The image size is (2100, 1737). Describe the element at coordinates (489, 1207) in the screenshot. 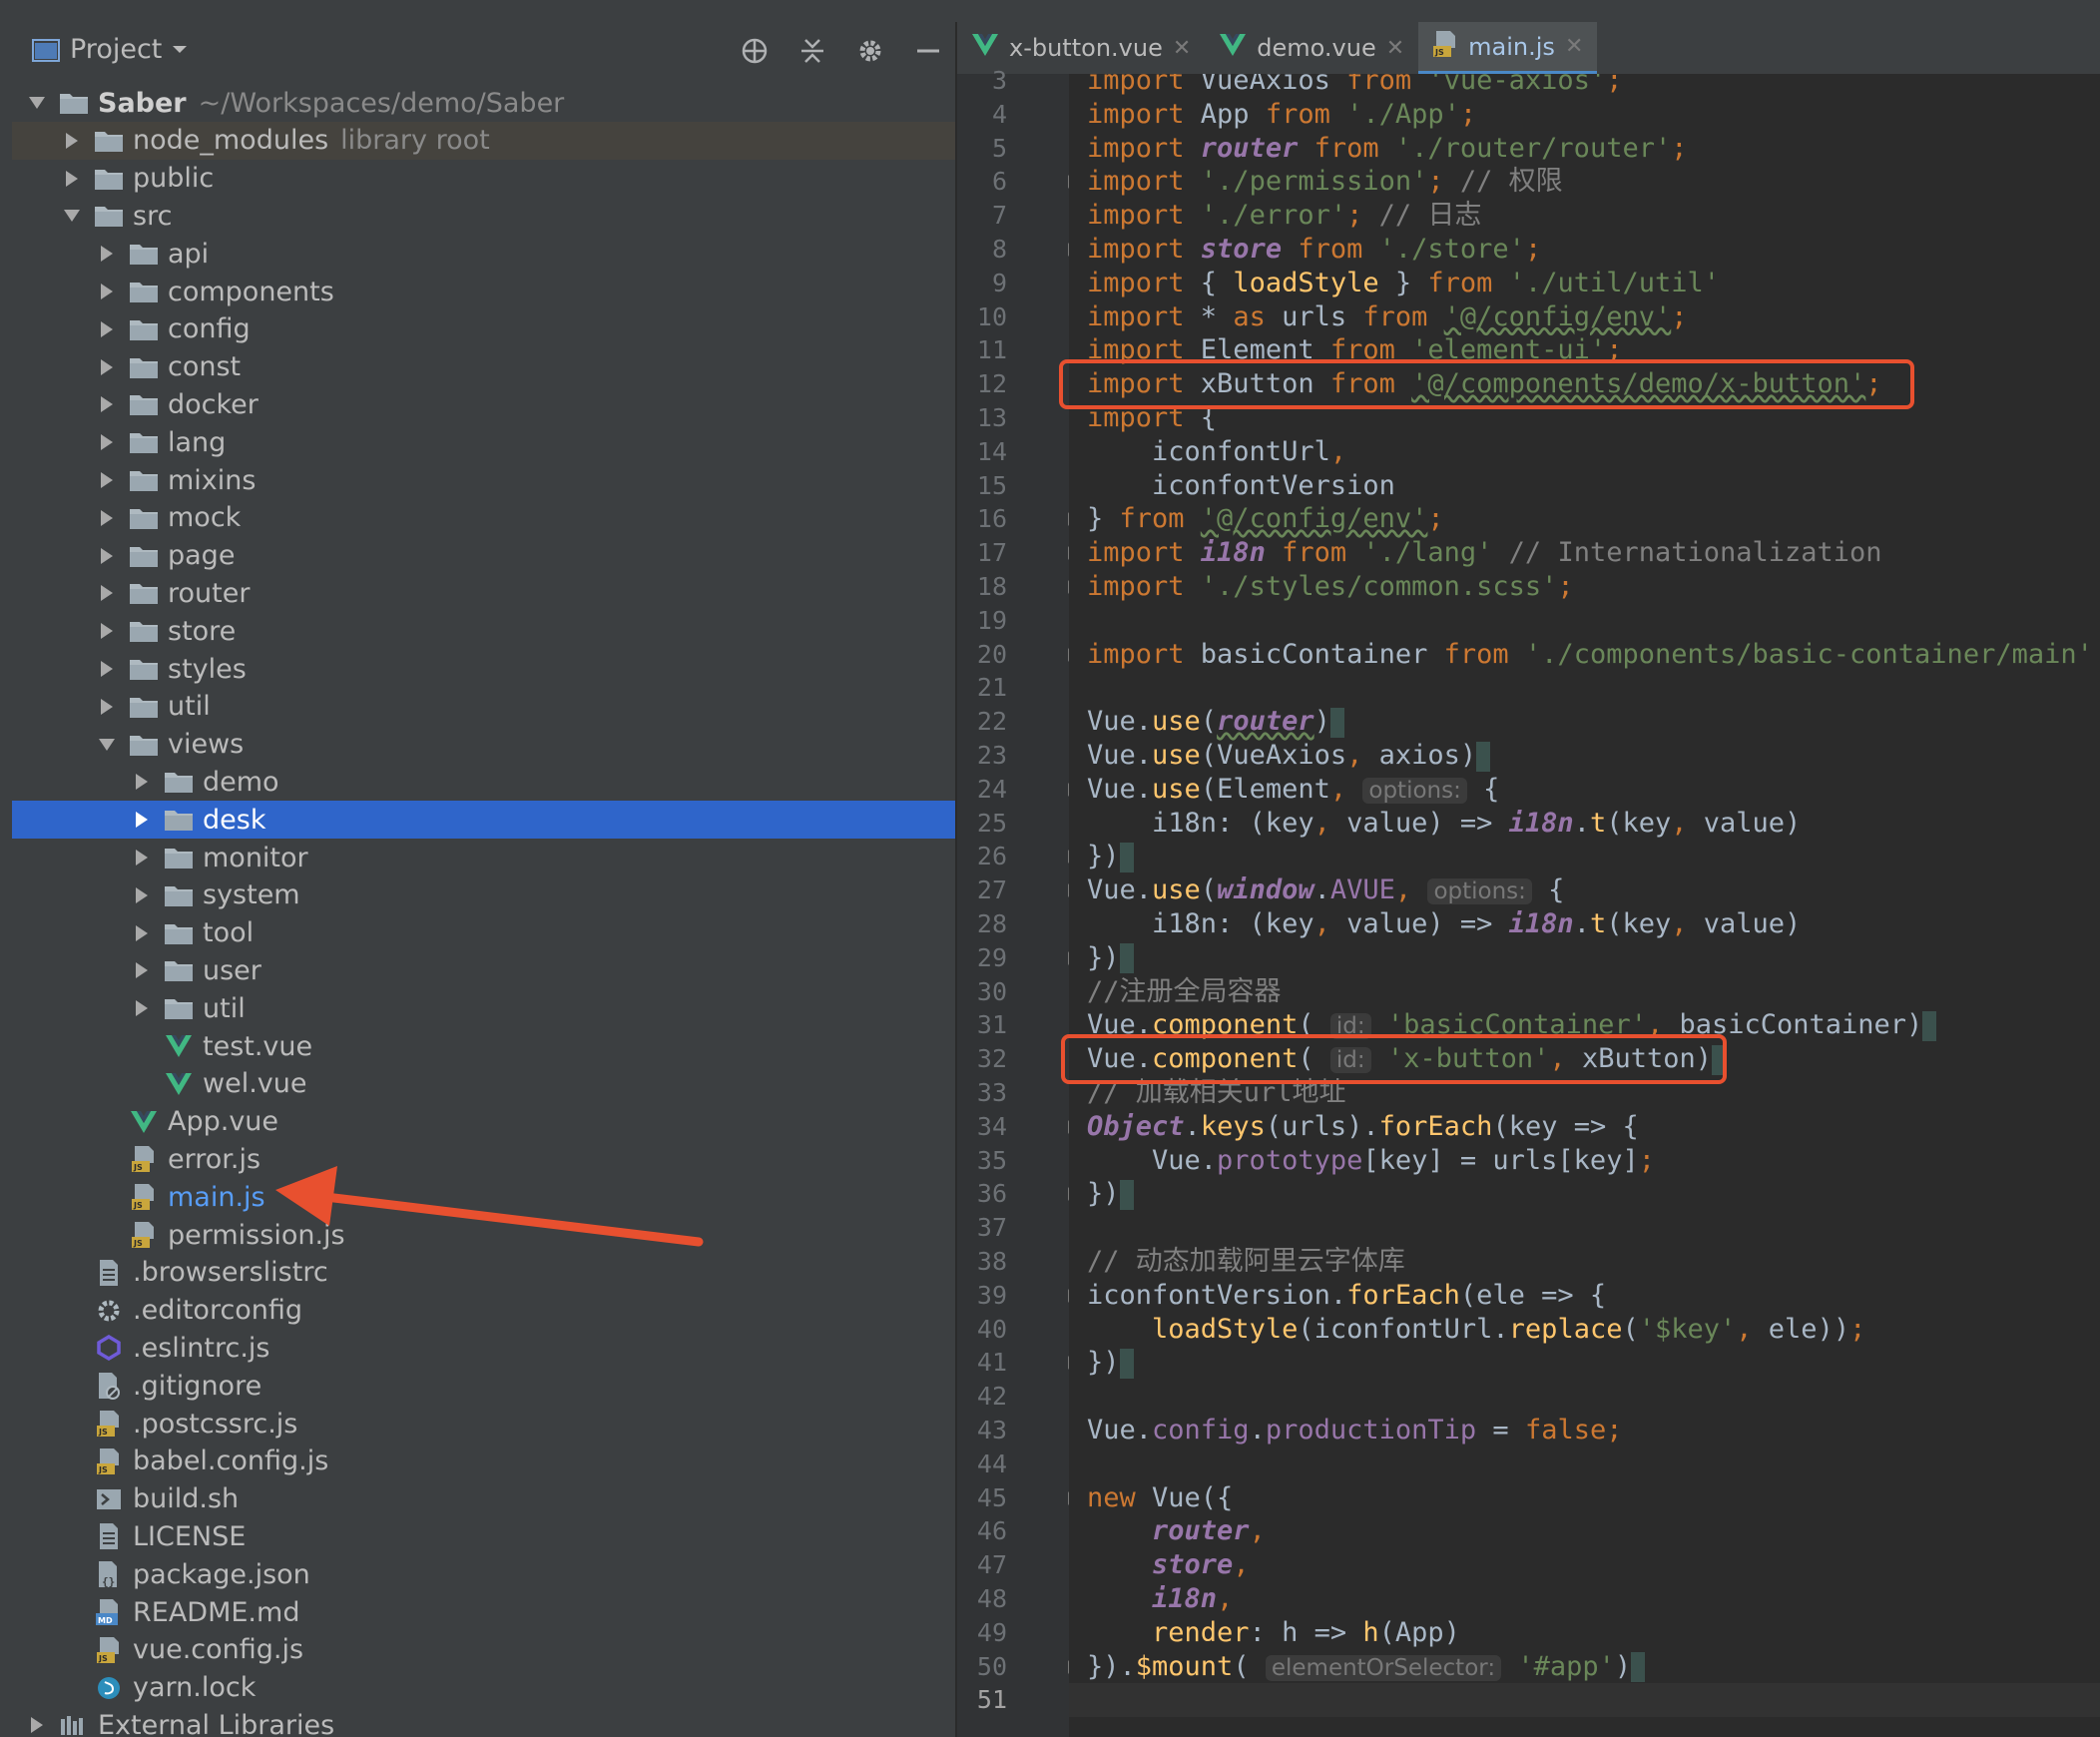

I see `annotation-arrow` at that location.